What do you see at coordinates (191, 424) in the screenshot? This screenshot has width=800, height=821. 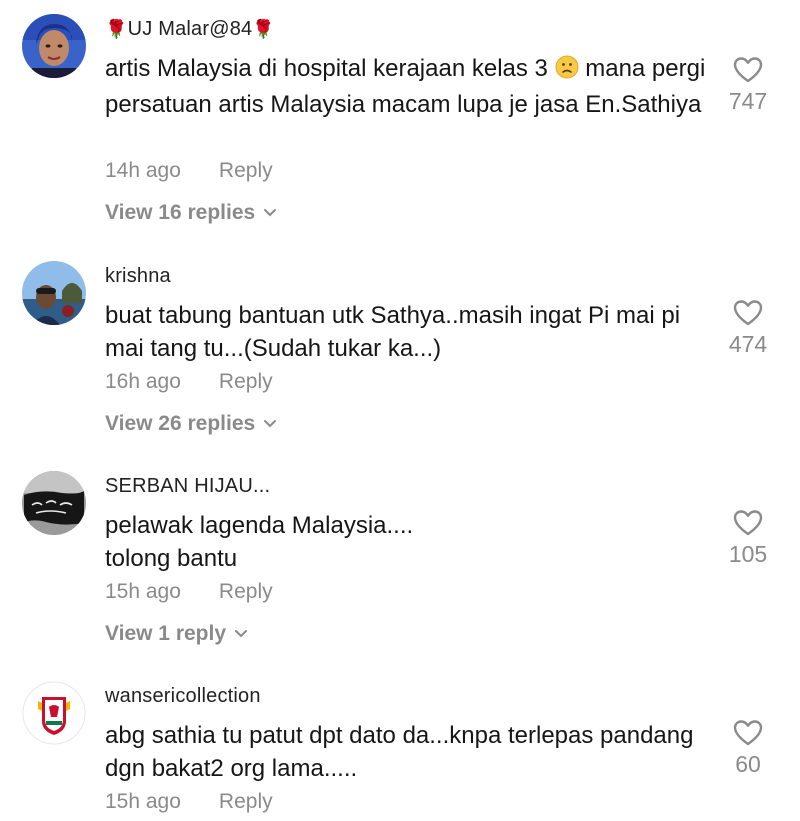 I see `view-replies-button: View 26 replies` at bounding box center [191, 424].